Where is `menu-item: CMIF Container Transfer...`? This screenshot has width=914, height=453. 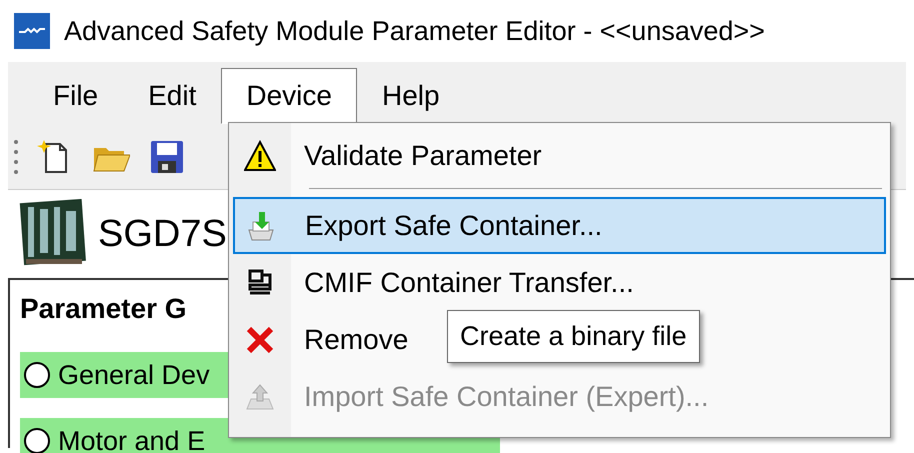 menu-item: CMIF Container Transfer... is located at coordinates (434, 282).